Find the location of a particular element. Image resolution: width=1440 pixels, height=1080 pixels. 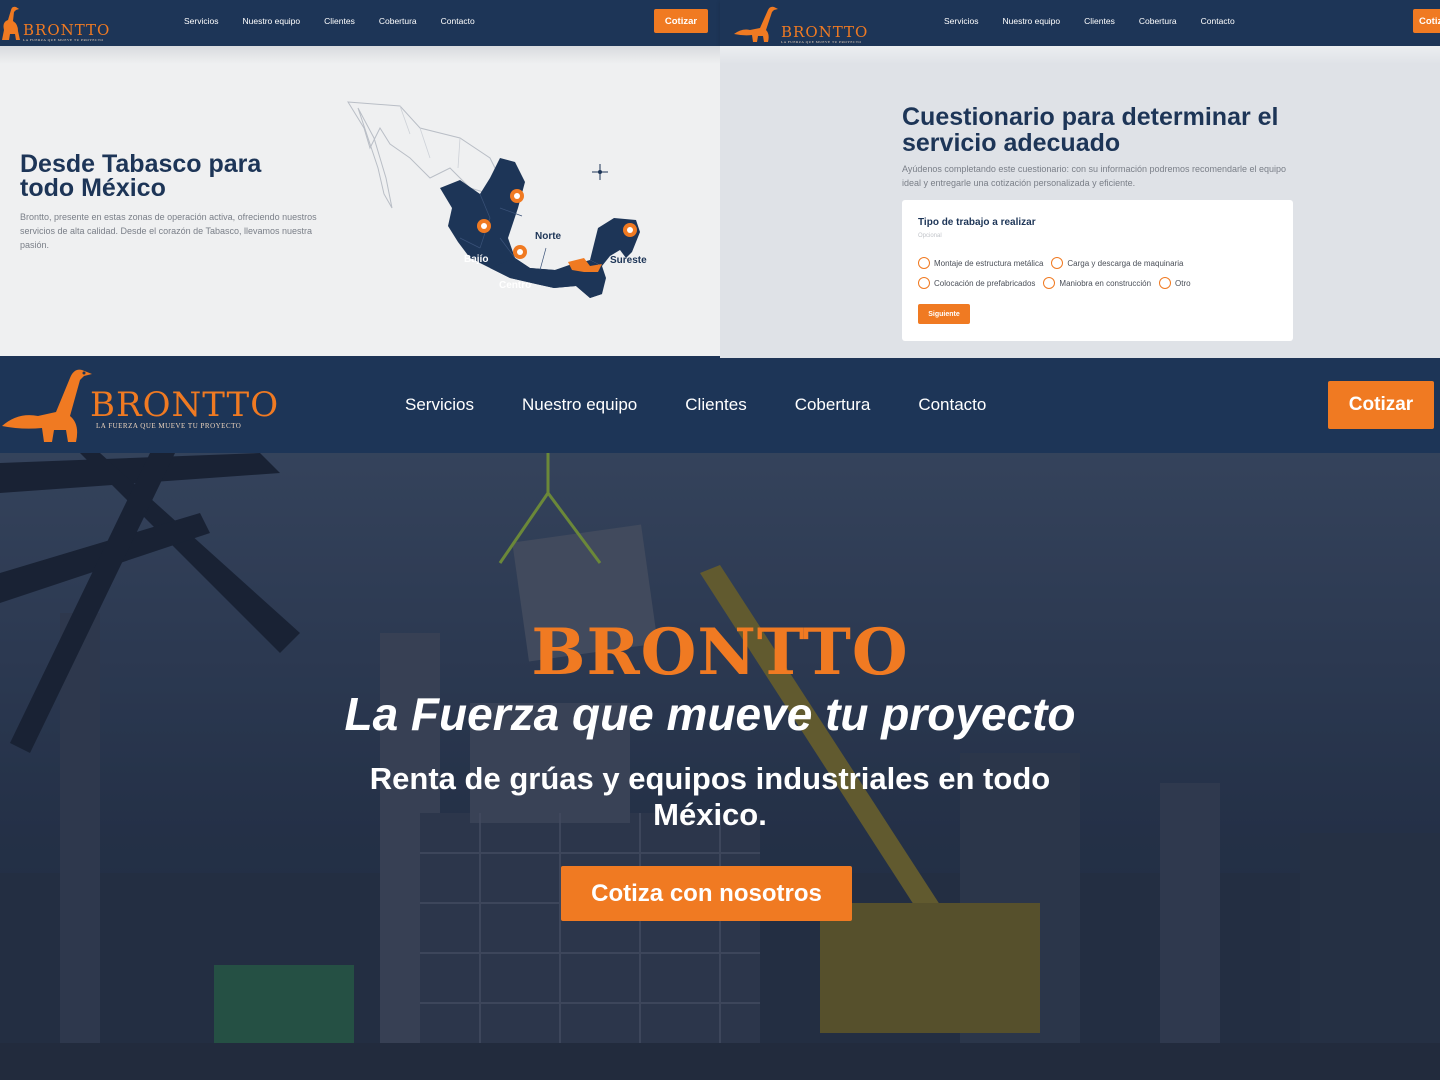

radio-otro: Otro is located at coordinates (1175, 283).